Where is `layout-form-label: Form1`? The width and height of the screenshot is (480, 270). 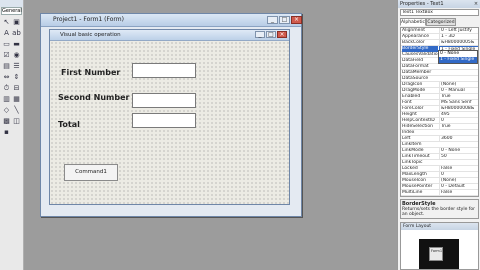
layout-form-label: Form1 is located at coordinates (437, 251).